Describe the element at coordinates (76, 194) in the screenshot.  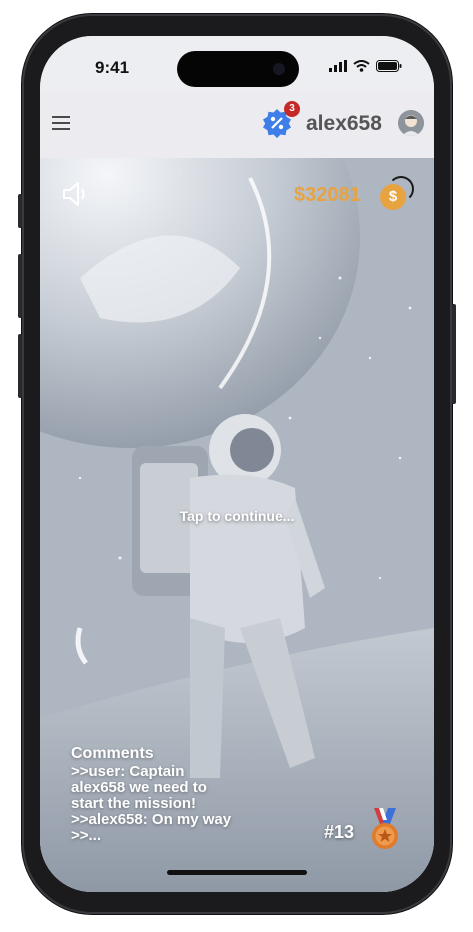
I see `speaker-icon` at that location.